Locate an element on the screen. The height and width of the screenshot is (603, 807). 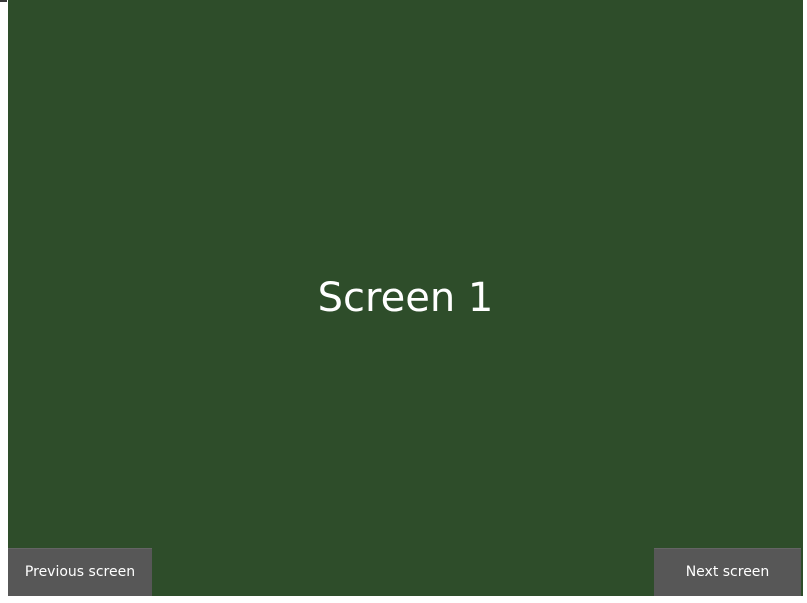
screen-title: Screen 1 is located at coordinates (405, 298).